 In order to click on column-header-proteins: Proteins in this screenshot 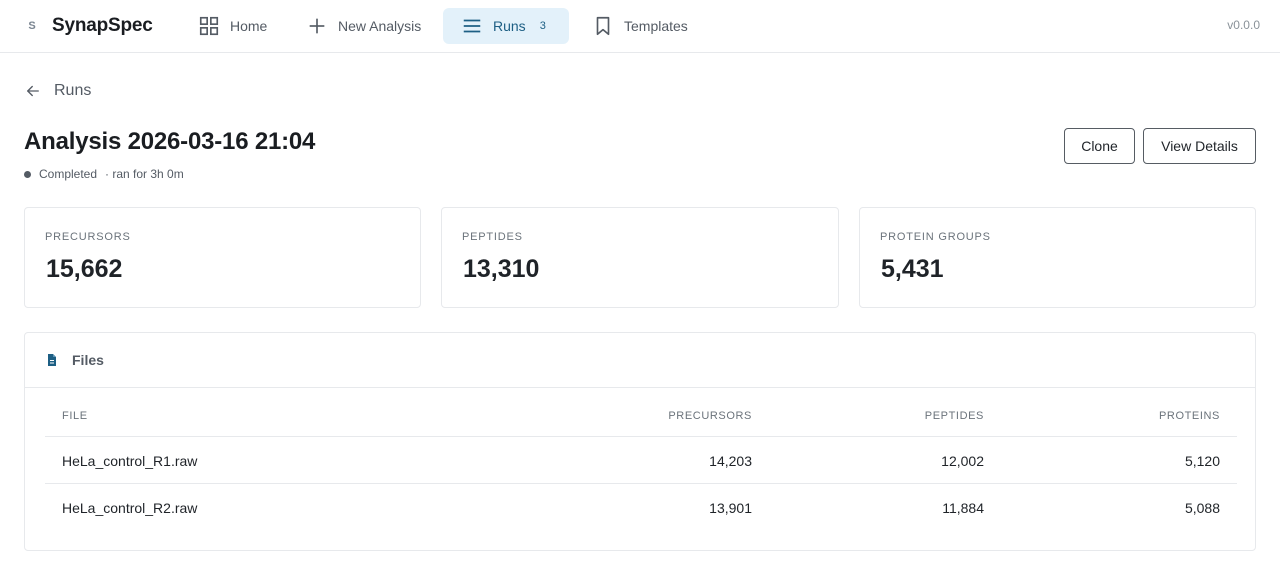, I will do `click(1189, 416)`.